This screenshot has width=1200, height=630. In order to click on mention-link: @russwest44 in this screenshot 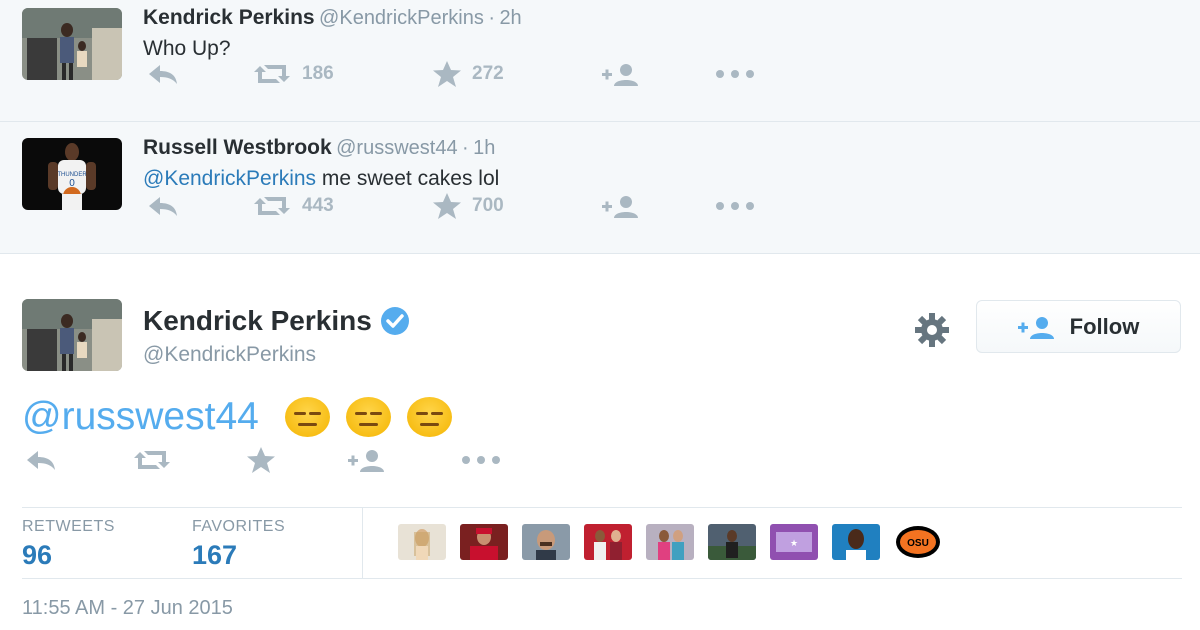, I will do `click(140, 417)`.